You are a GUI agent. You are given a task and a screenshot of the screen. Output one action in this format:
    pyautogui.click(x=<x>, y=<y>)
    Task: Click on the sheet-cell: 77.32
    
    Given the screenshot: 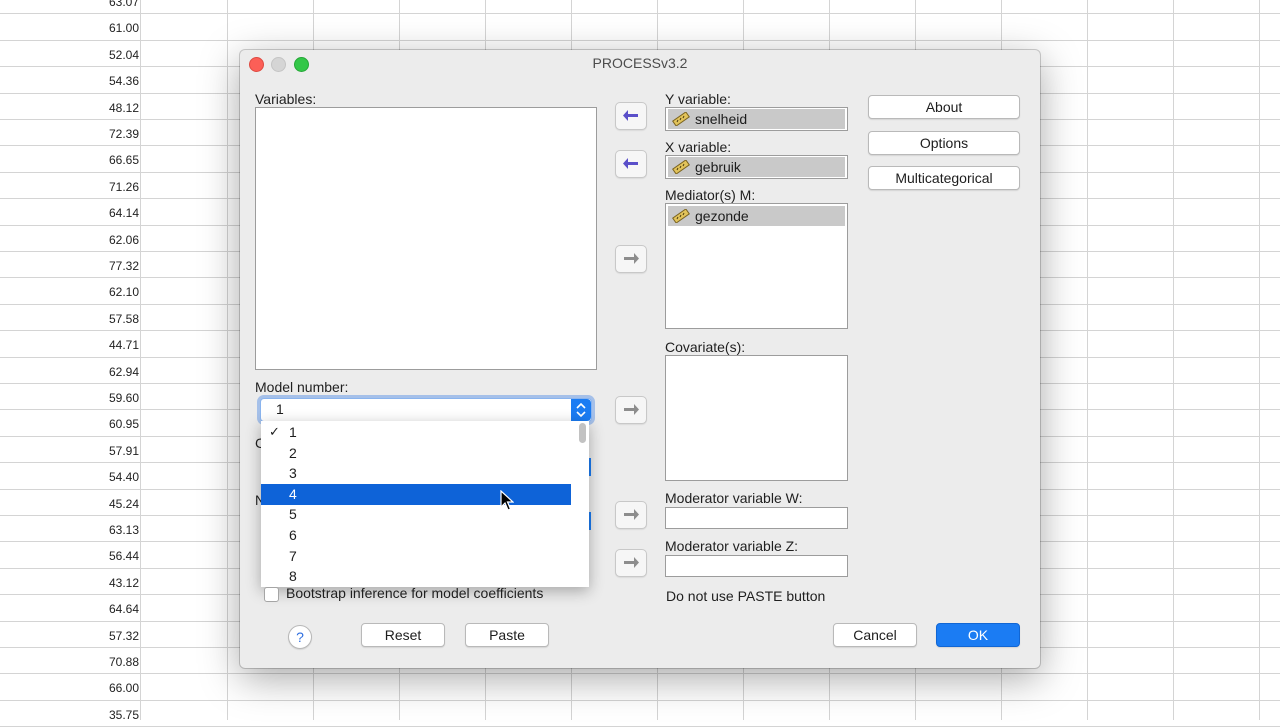 What is the action you would take?
    pyautogui.click(x=70, y=266)
    